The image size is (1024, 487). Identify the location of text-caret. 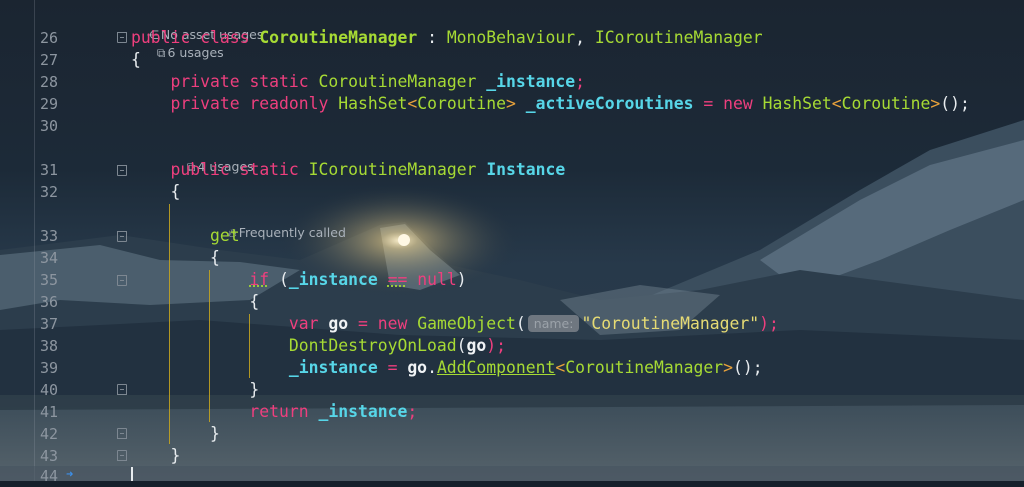
(132, 474).